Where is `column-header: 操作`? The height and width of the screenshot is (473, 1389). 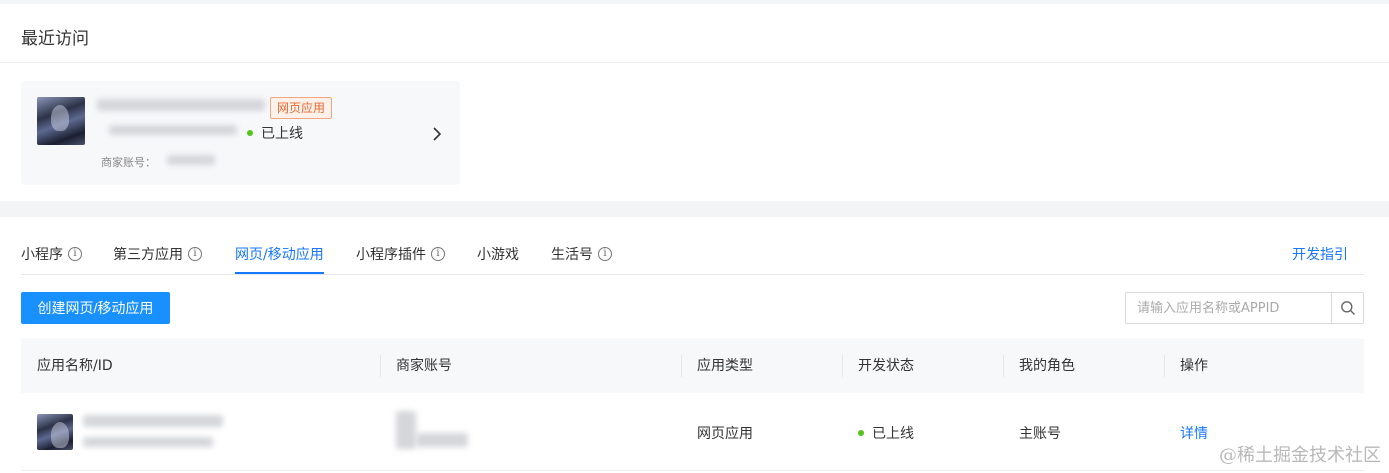
column-header: 操作 is located at coordinates (1194, 366).